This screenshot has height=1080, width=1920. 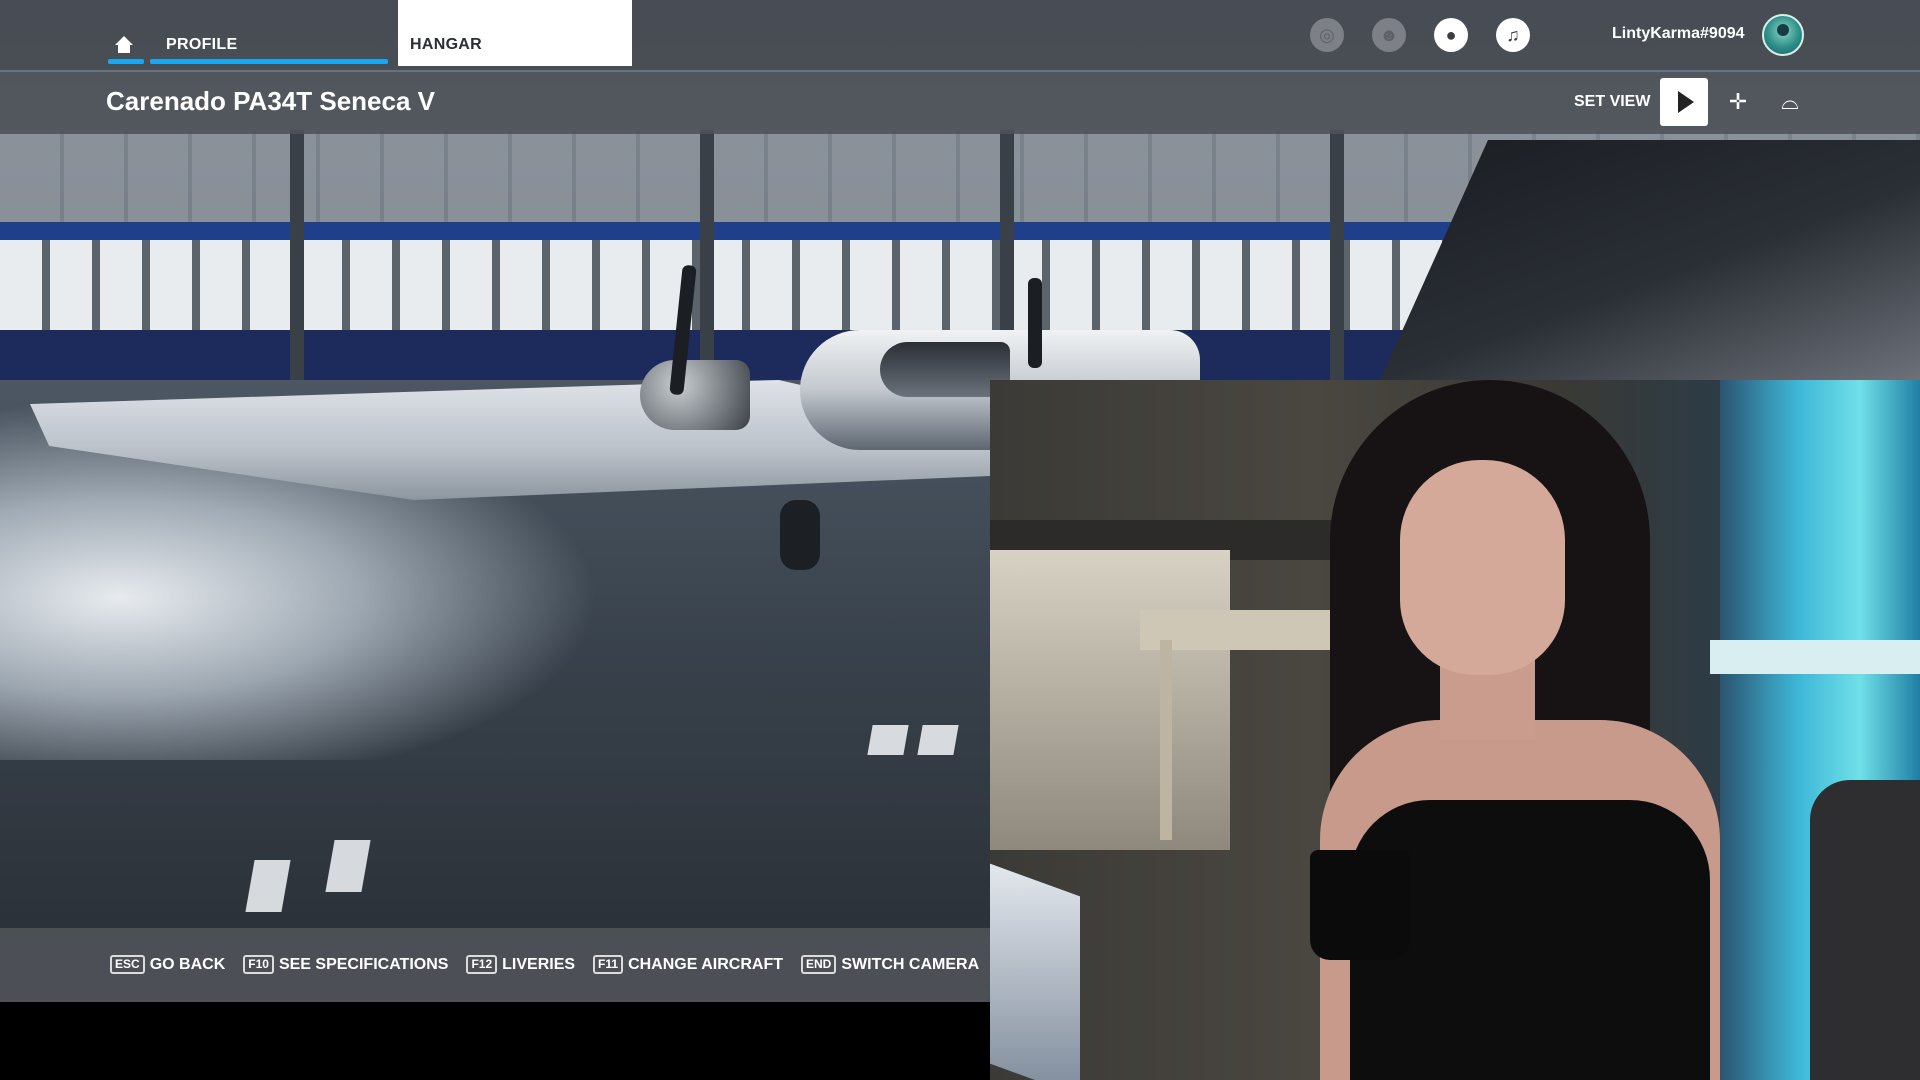 I want to click on home-icon, so click(x=124, y=45).